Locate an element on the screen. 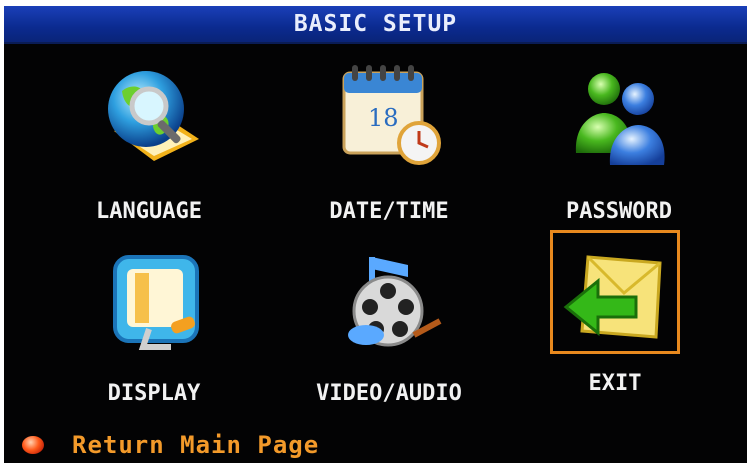  globe-magnifier-icon is located at coordinates (153, 116).